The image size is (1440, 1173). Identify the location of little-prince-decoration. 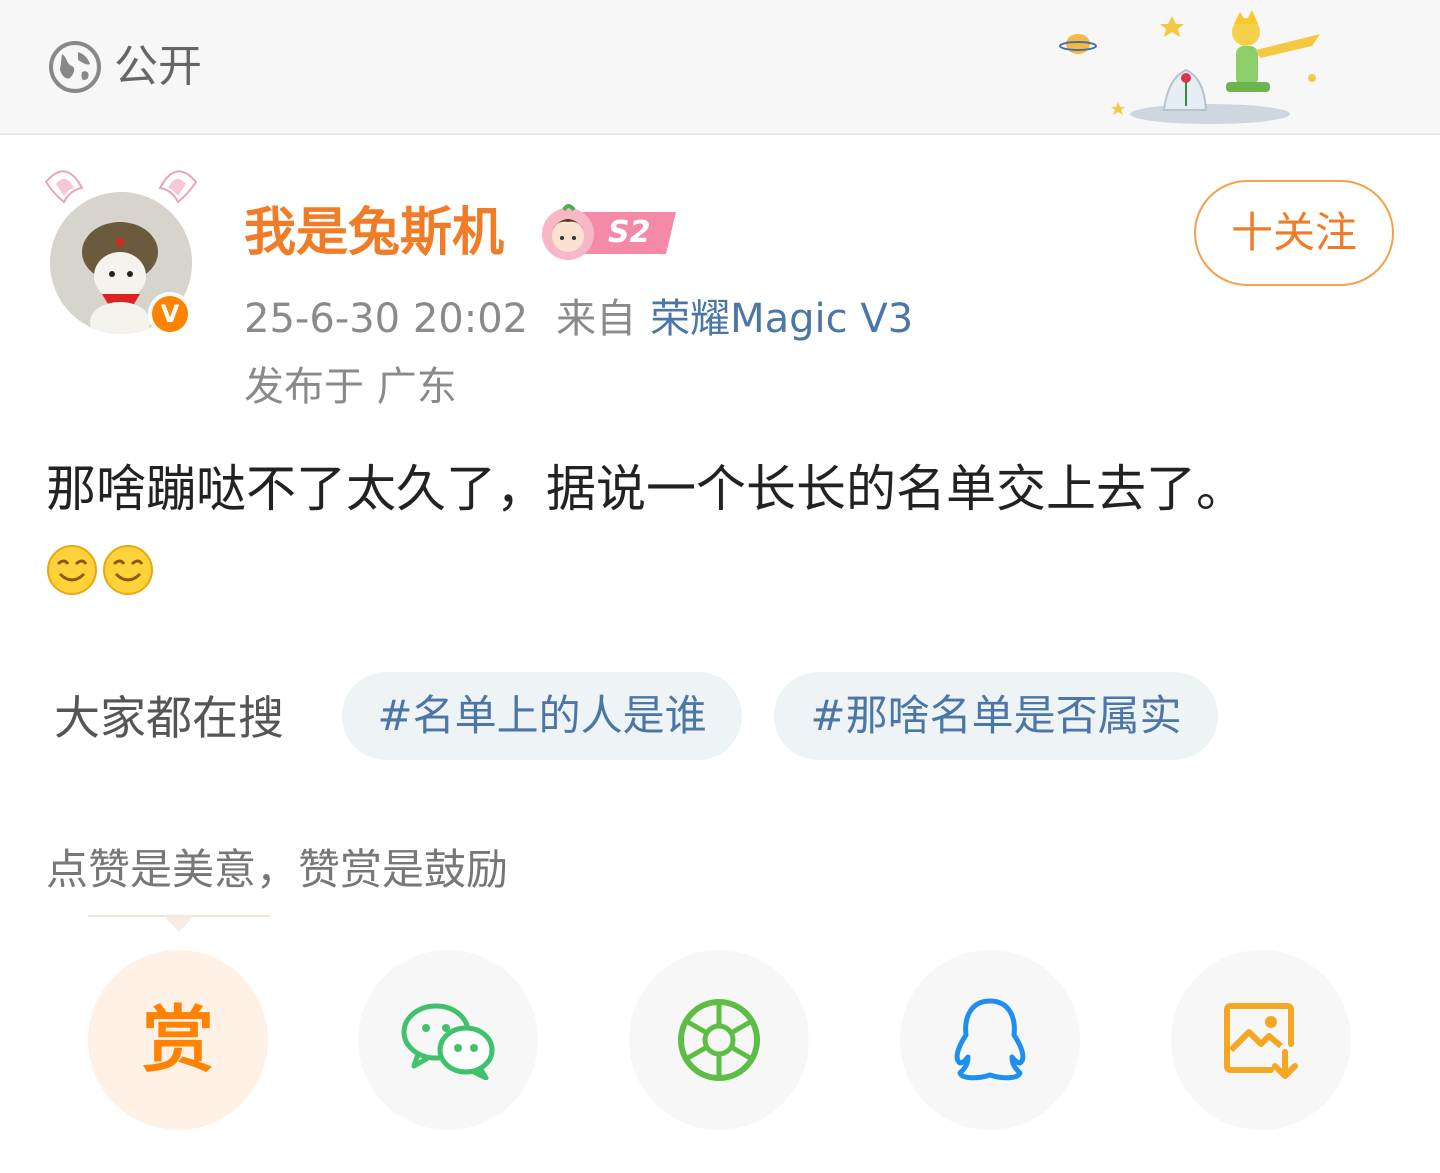
(1189, 67).